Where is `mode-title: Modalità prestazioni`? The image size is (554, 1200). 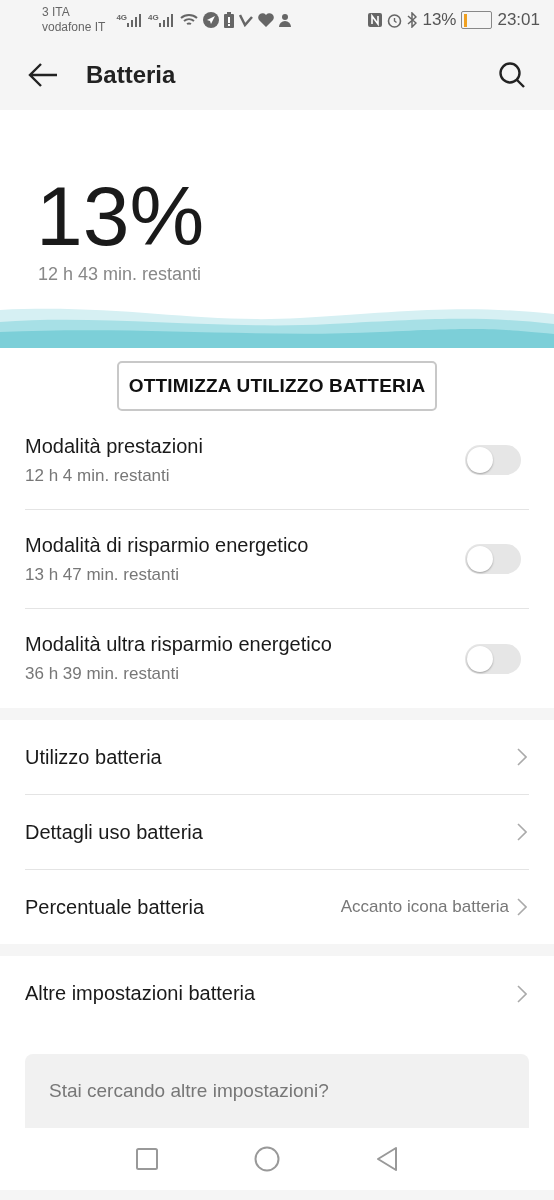 mode-title: Modalità prestazioni is located at coordinates (114, 446).